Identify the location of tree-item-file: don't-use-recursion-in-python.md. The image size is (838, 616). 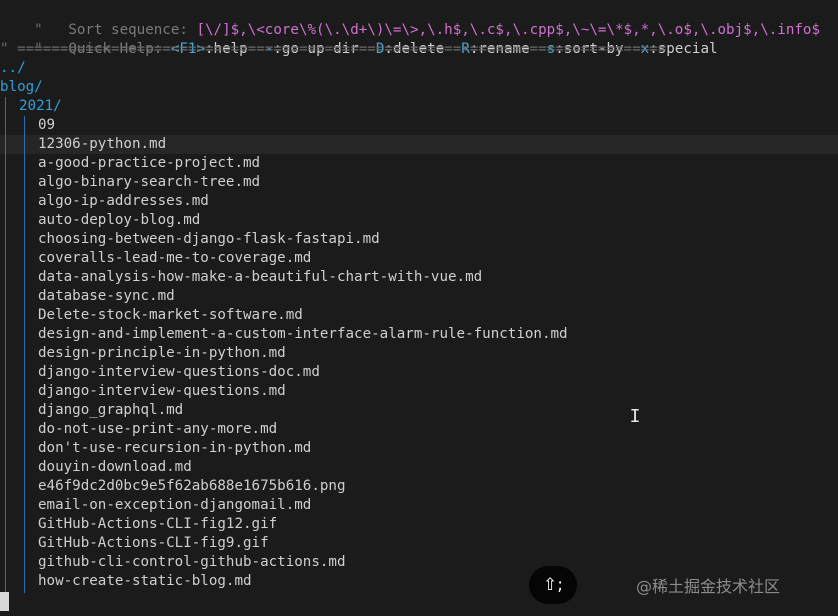
(419, 448).